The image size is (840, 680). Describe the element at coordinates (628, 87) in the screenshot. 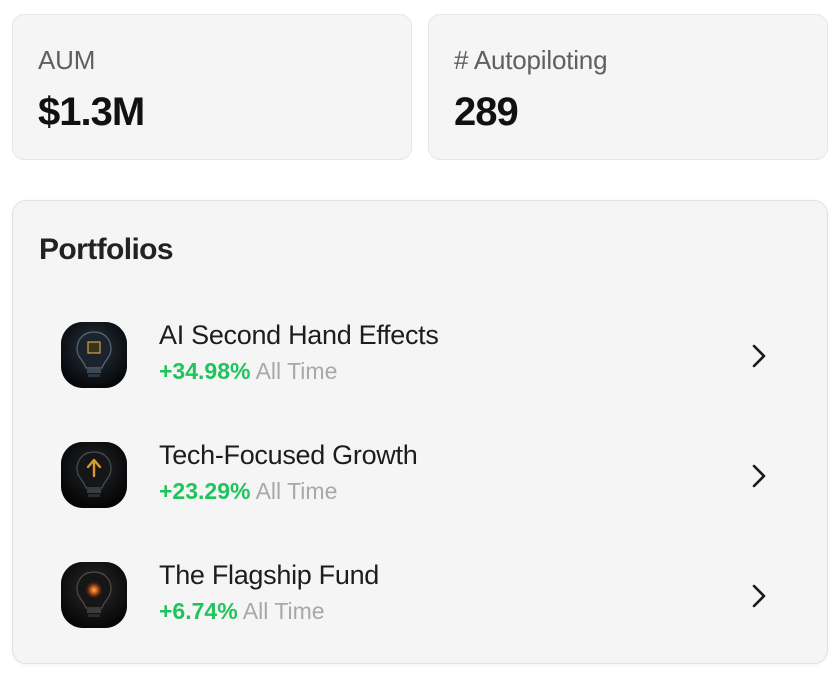

I see `autopiloting-card: # Autopiloting 289` at that location.